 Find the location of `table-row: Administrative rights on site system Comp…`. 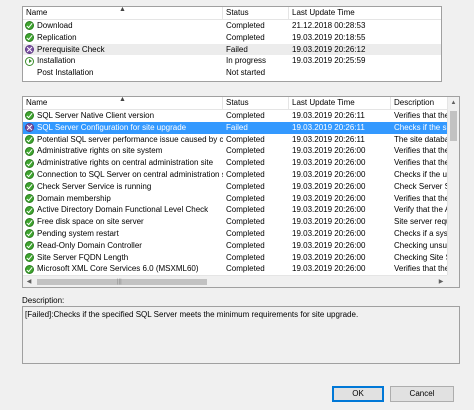

table-row: Administrative rights on site system Comp… is located at coordinates (235, 151).